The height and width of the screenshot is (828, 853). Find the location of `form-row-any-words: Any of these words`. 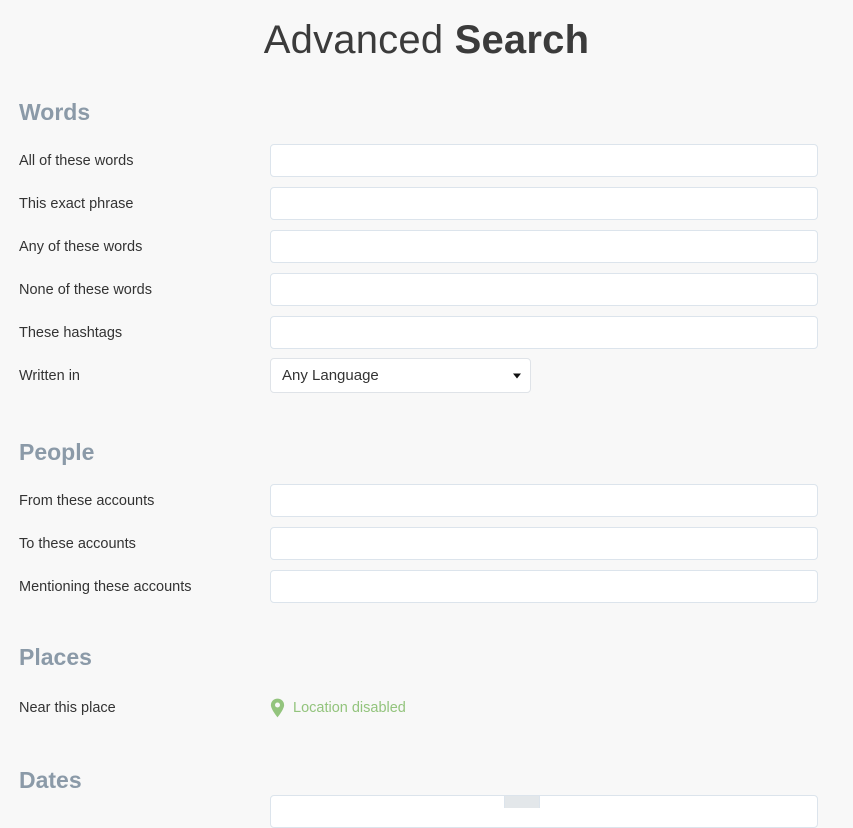

form-row-any-words: Any of these words is located at coordinates (436, 246).